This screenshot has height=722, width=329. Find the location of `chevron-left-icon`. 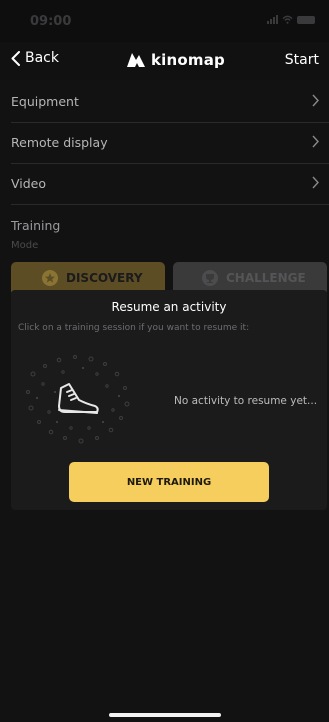

chevron-left-icon is located at coordinates (15, 58).